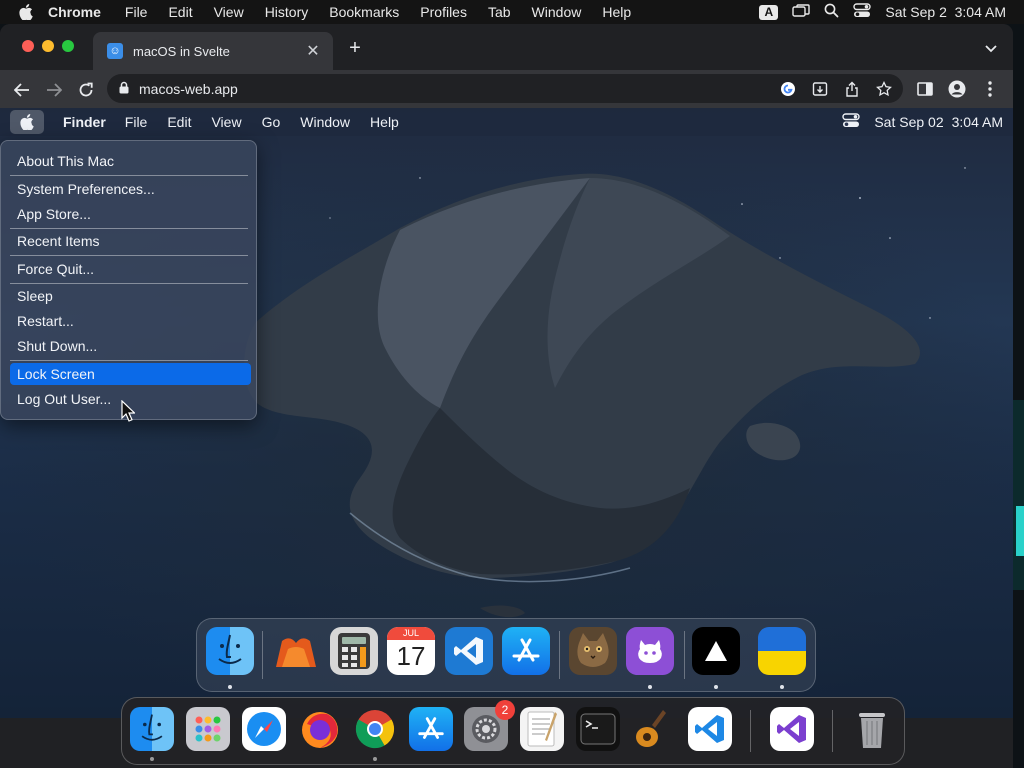 This screenshot has height=768, width=1024. What do you see at coordinates (152, 759) in the screenshot?
I see `host-finder-running-dot` at bounding box center [152, 759].